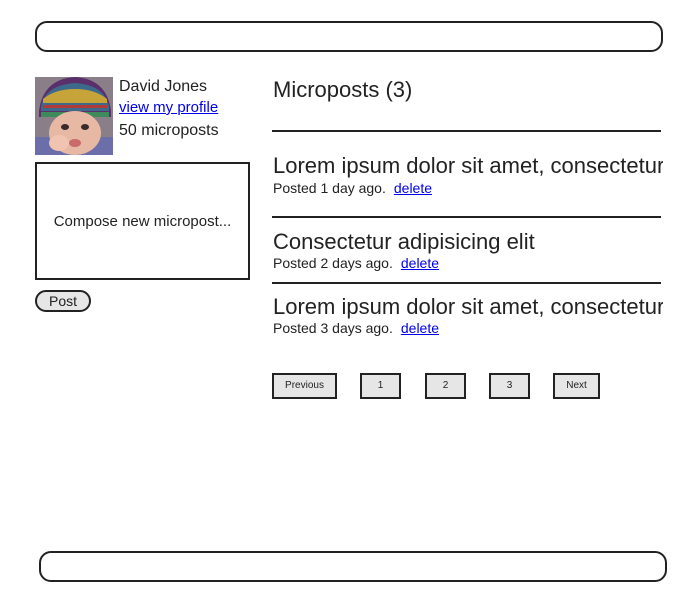 The height and width of the screenshot is (600, 700). What do you see at coordinates (445, 386) in the screenshot?
I see `pagination-page-2: 2` at bounding box center [445, 386].